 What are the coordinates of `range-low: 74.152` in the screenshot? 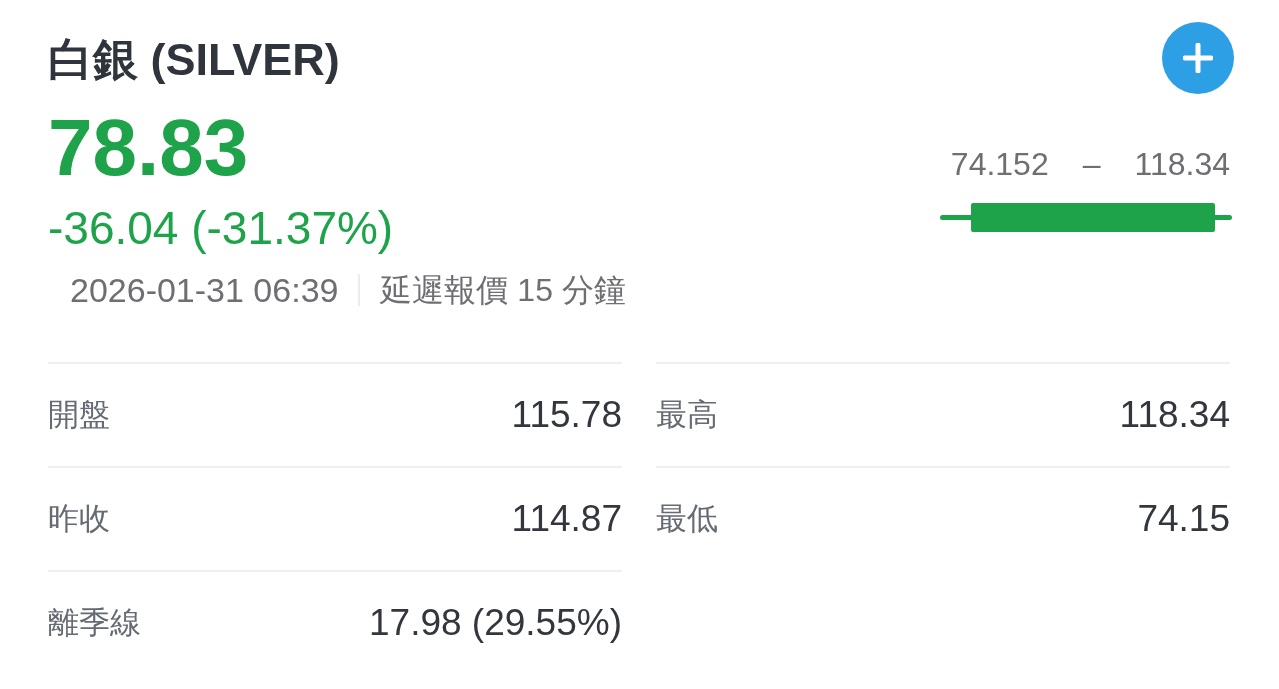 It's located at (999, 164).